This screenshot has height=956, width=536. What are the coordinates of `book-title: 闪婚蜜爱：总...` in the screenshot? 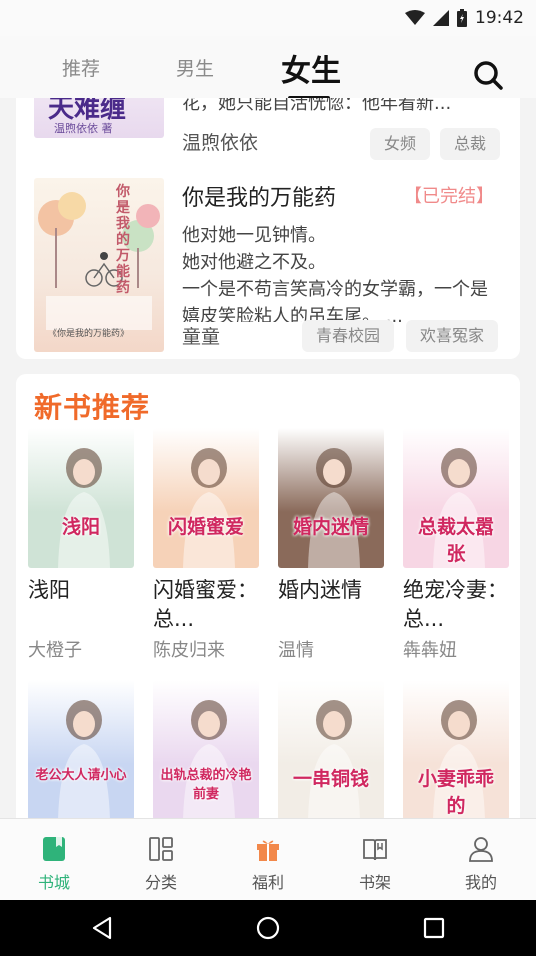 It's located at (208, 605).